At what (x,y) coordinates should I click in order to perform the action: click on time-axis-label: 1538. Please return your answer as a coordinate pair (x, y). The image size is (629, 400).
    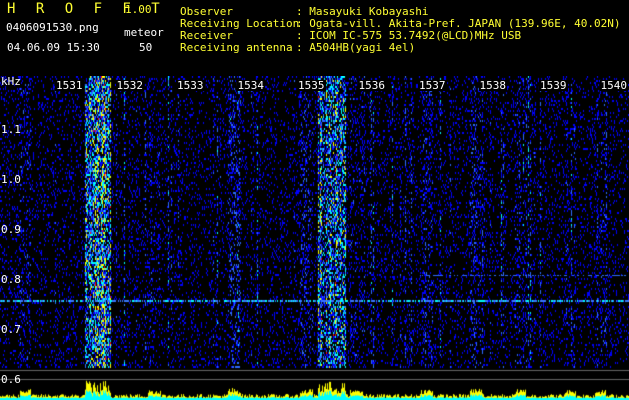
    Looking at the image, I should click on (492, 85).